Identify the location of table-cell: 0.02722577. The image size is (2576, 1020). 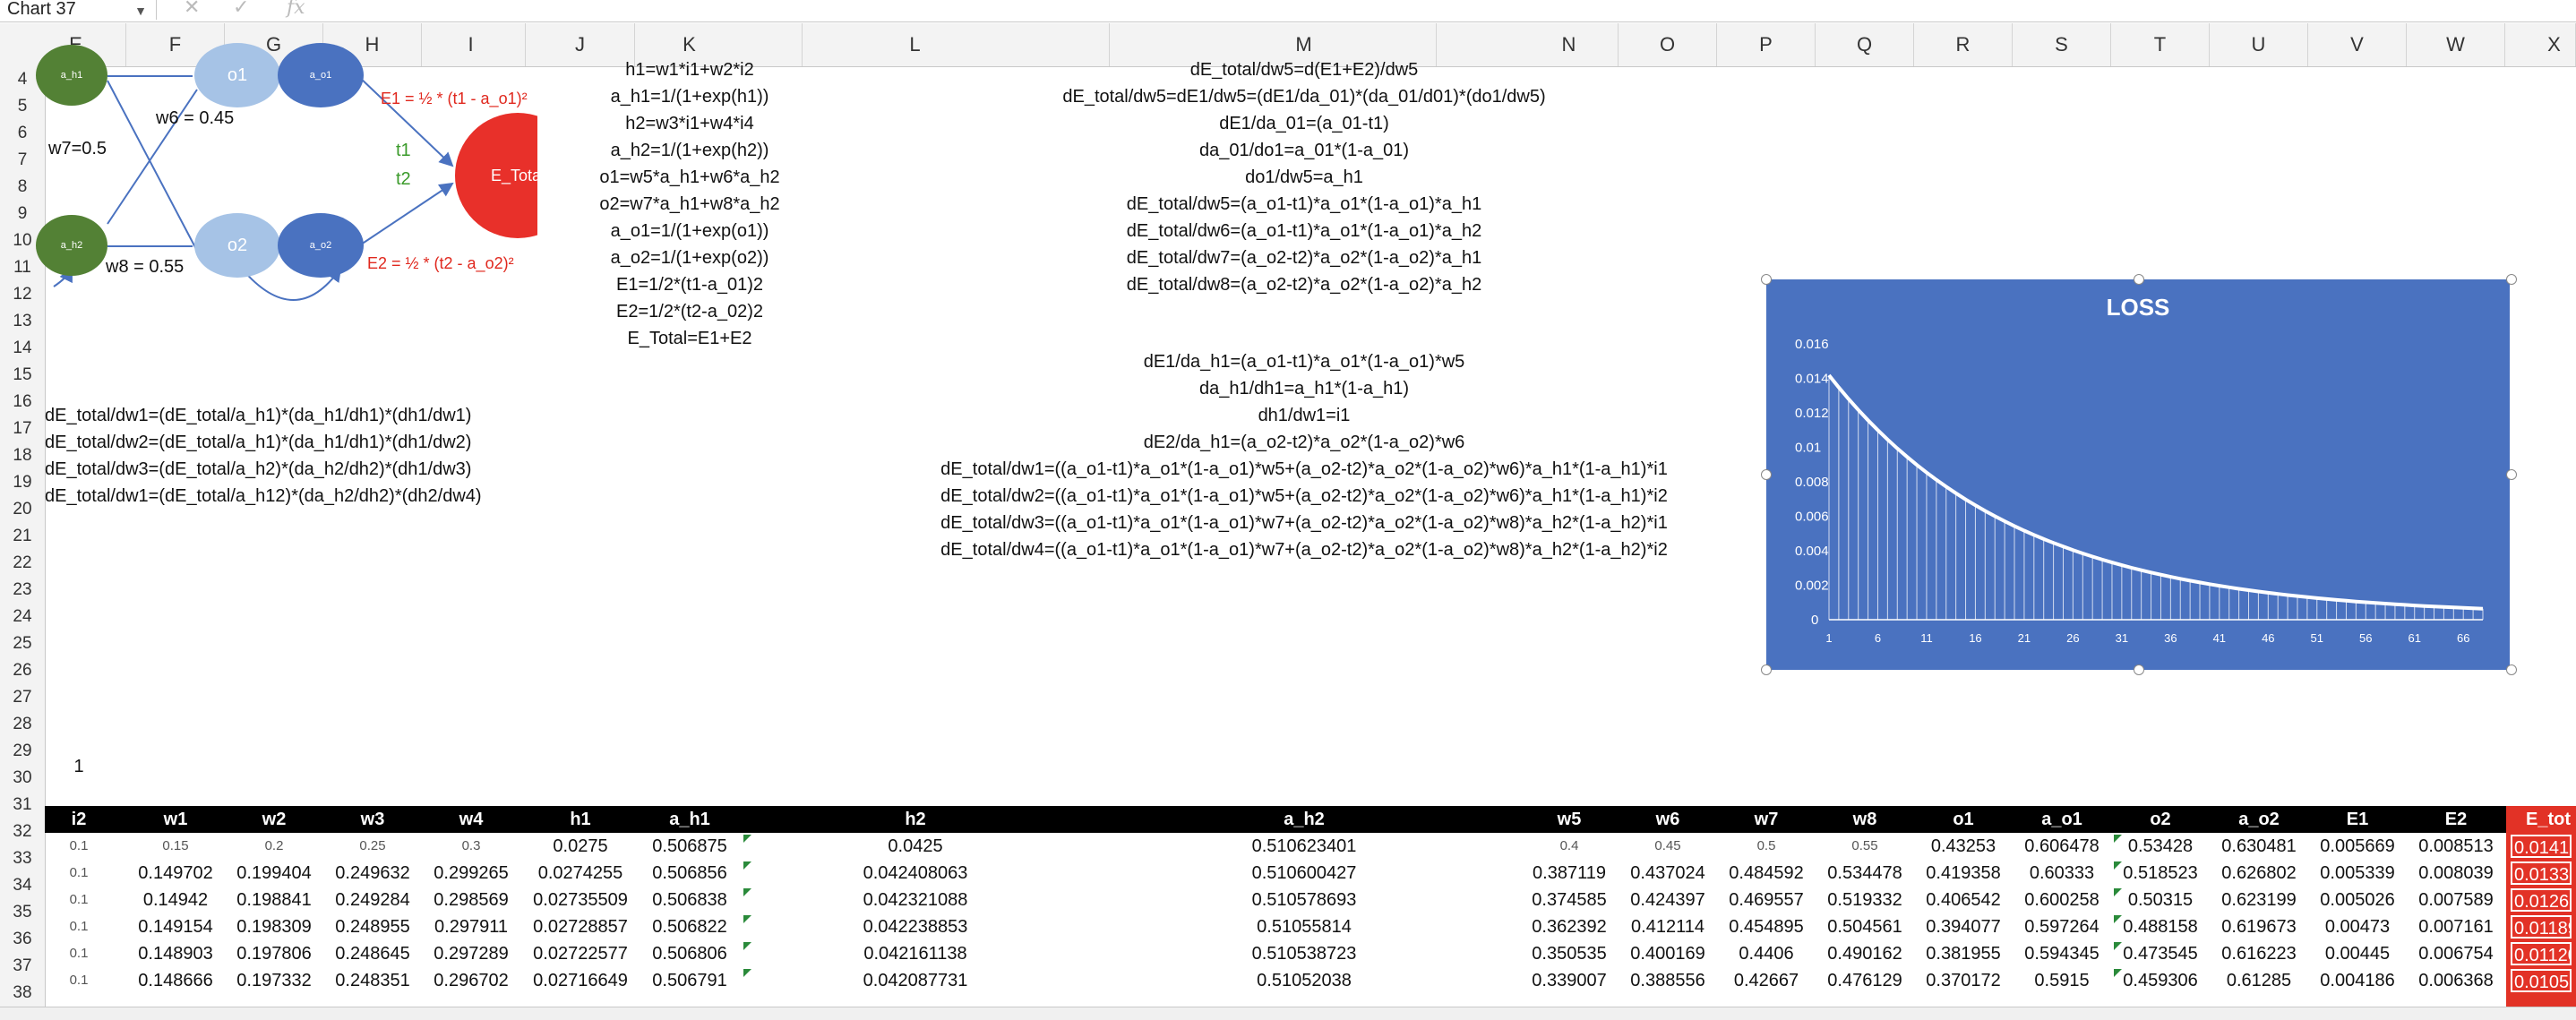
(580, 954).